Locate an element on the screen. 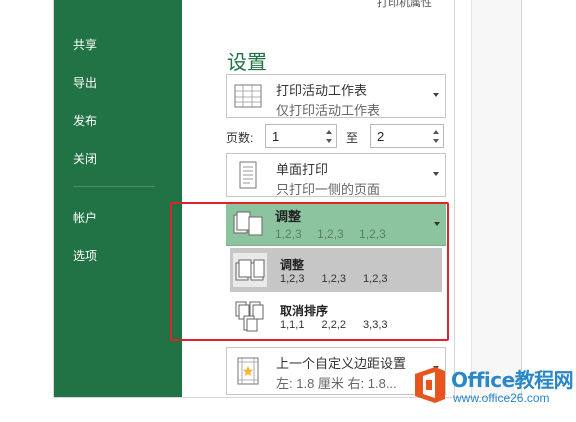 The image size is (576, 422). custom-margins-icon is located at coordinates (248, 371).